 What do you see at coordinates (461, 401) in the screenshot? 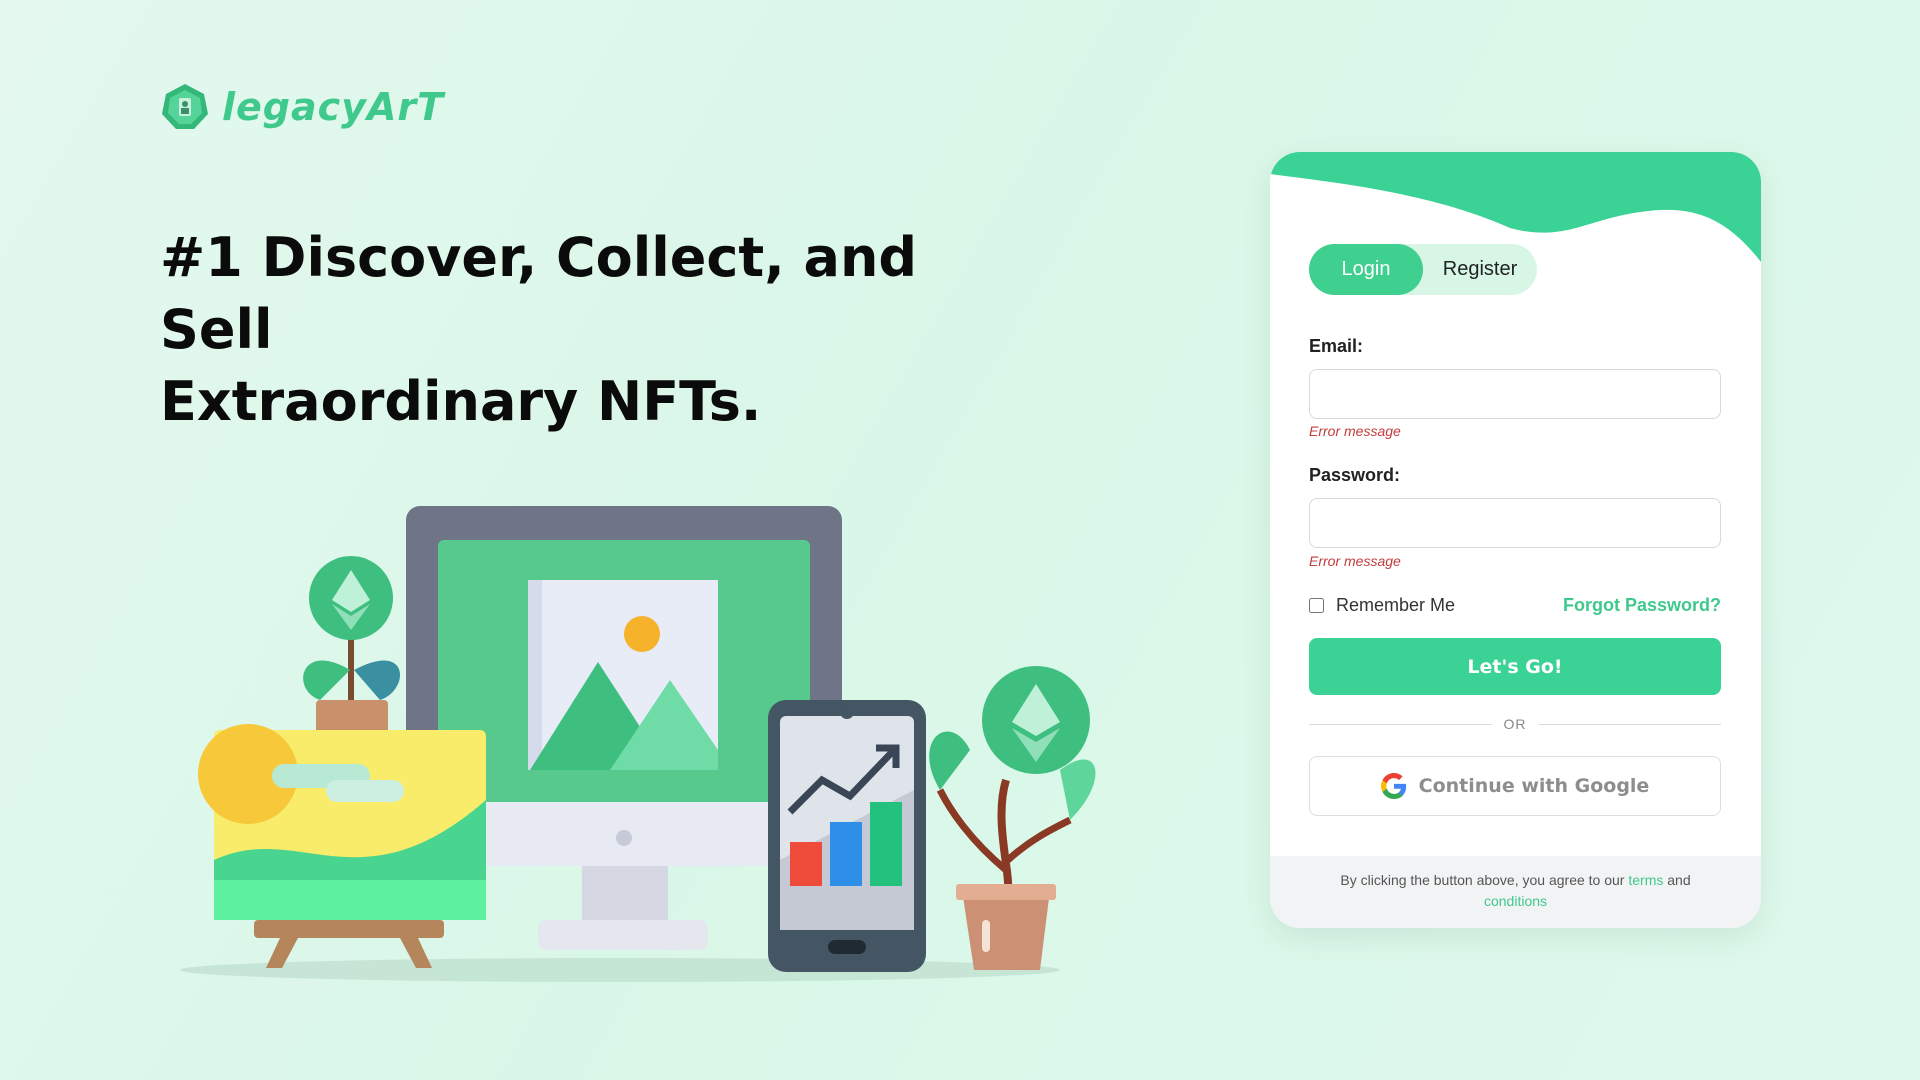
I see `hero-line-2: Extraordinary NFTs.` at bounding box center [461, 401].